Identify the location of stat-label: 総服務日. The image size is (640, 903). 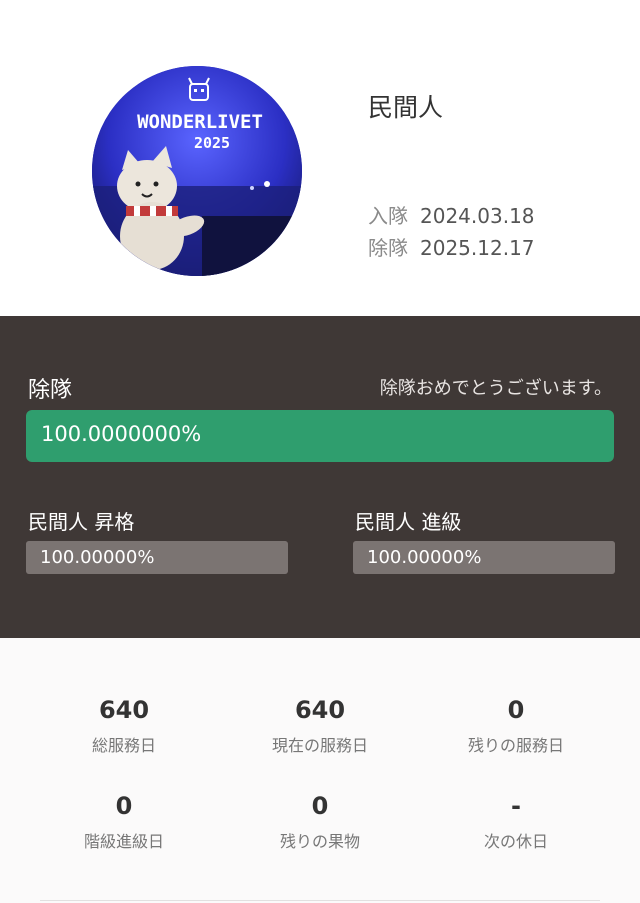
(123, 745).